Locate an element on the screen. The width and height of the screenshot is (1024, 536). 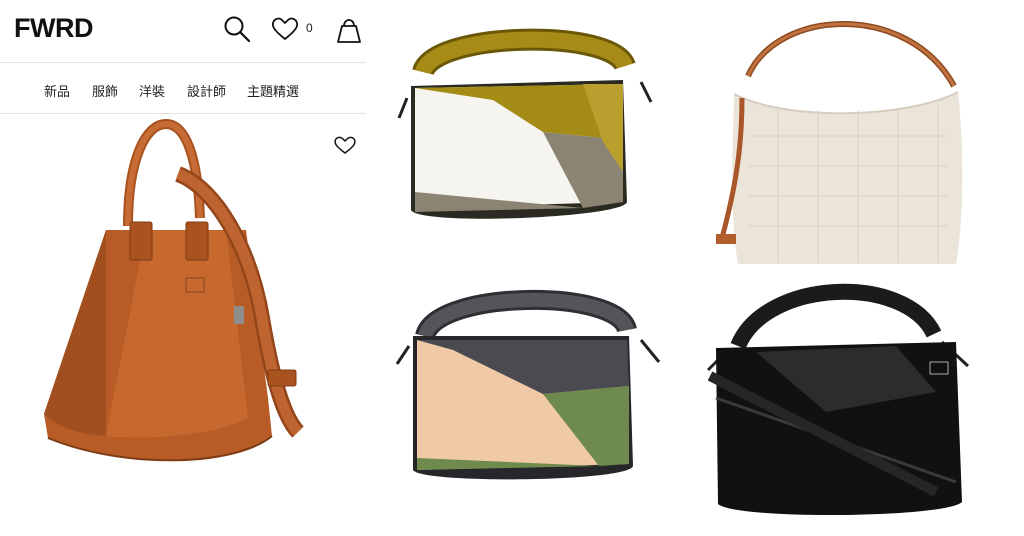
store-logo: FWRD is located at coordinates (53, 28).